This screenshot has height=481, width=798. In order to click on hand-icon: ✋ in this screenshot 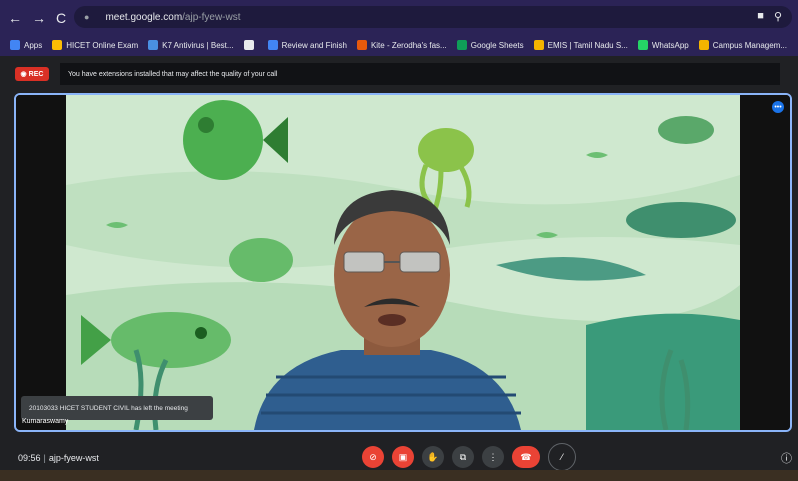, I will do `click(433, 456)`.